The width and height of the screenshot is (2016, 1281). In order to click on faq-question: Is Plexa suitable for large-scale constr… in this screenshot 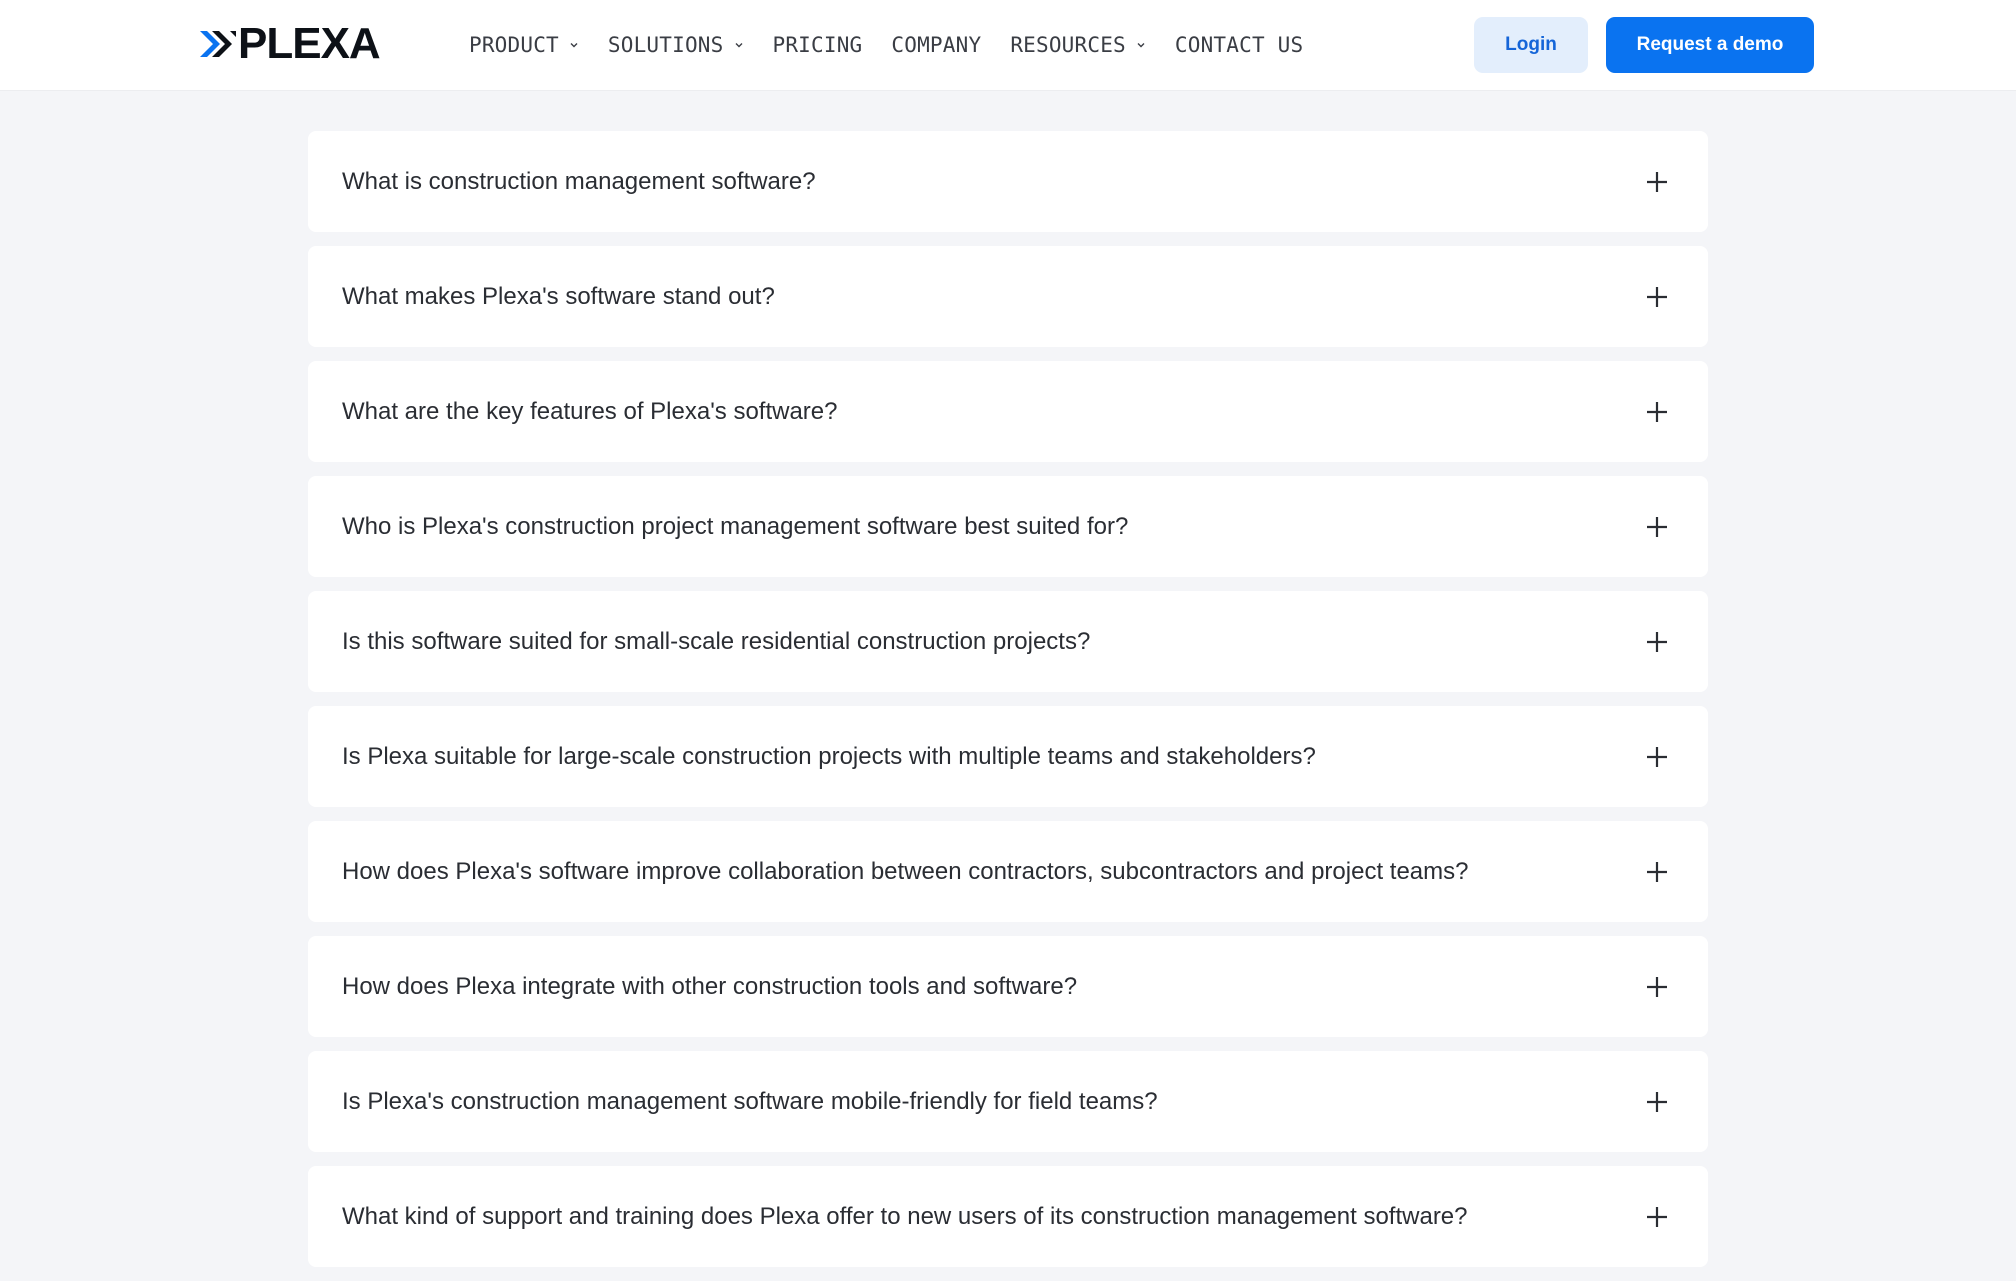, I will do `click(829, 756)`.